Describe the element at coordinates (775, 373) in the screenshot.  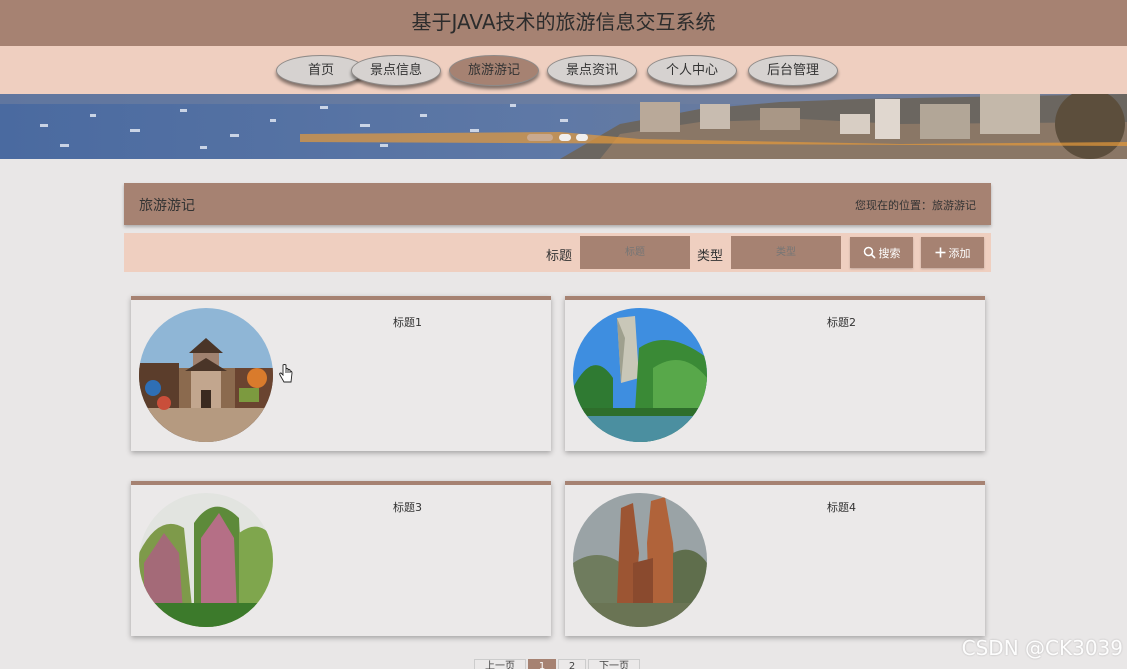
I see `note-card: 标题2` at that location.